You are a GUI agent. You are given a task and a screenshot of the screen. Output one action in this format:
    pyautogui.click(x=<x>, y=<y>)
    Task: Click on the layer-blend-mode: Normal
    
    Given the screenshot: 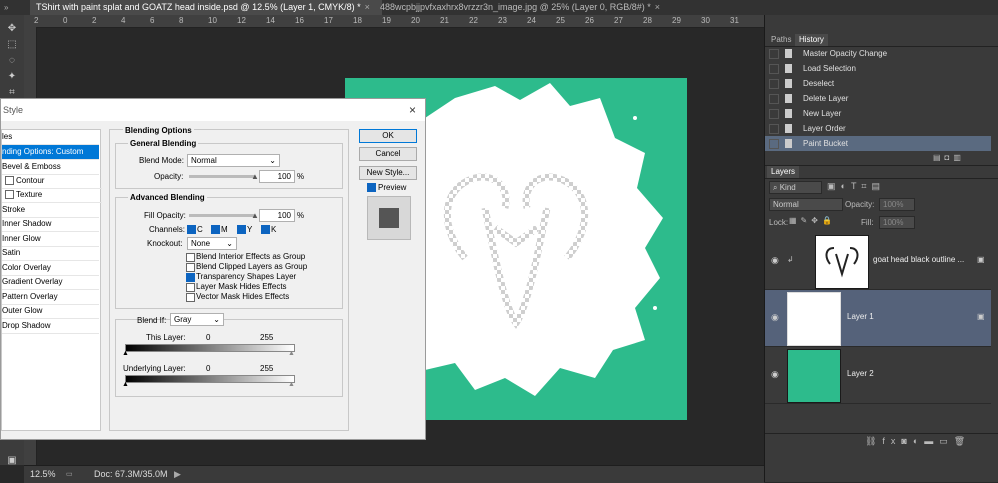 What is the action you would take?
    pyautogui.click(x=806, y=204)
    